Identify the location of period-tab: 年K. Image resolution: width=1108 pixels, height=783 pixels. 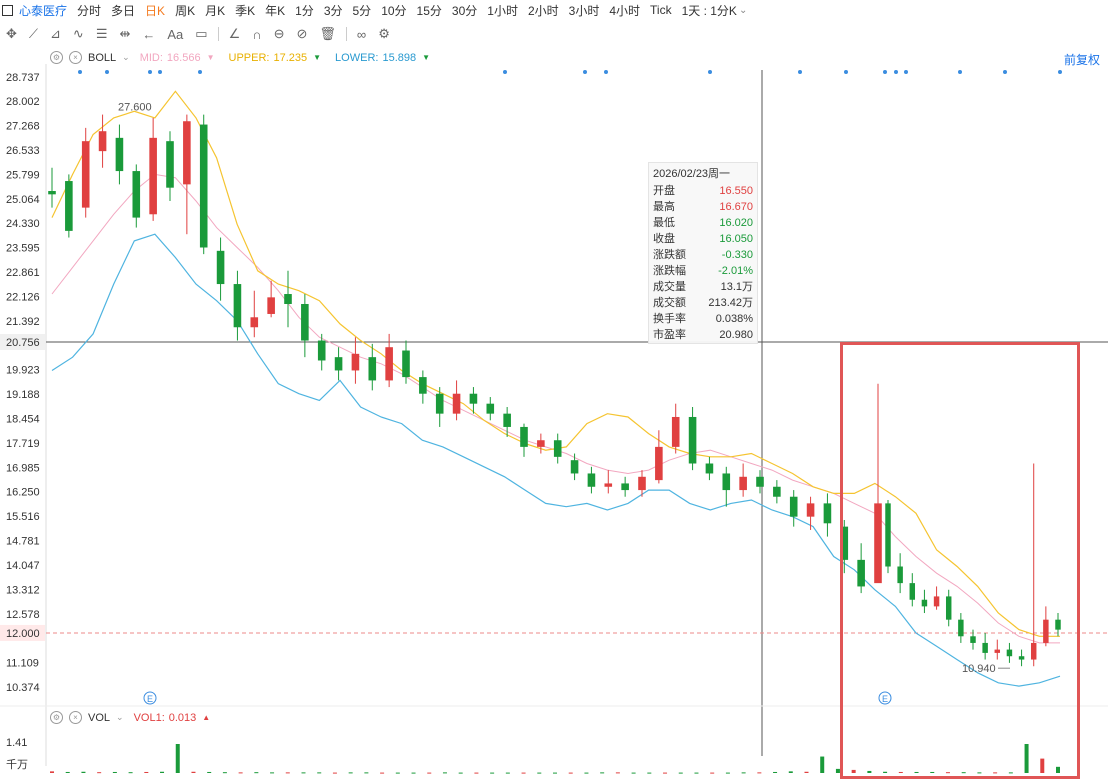
(275, 10).